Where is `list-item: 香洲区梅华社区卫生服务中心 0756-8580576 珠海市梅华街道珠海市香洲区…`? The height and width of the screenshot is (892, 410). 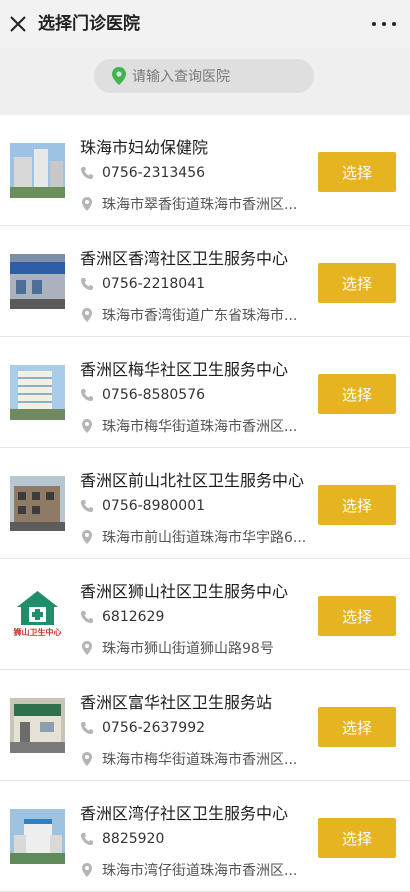
list-item: 香洲区梅华社区卫生服务中心 0756-8580576 珠海市梅华街道珠海市香洲区… is located at coordinates (205, 392).